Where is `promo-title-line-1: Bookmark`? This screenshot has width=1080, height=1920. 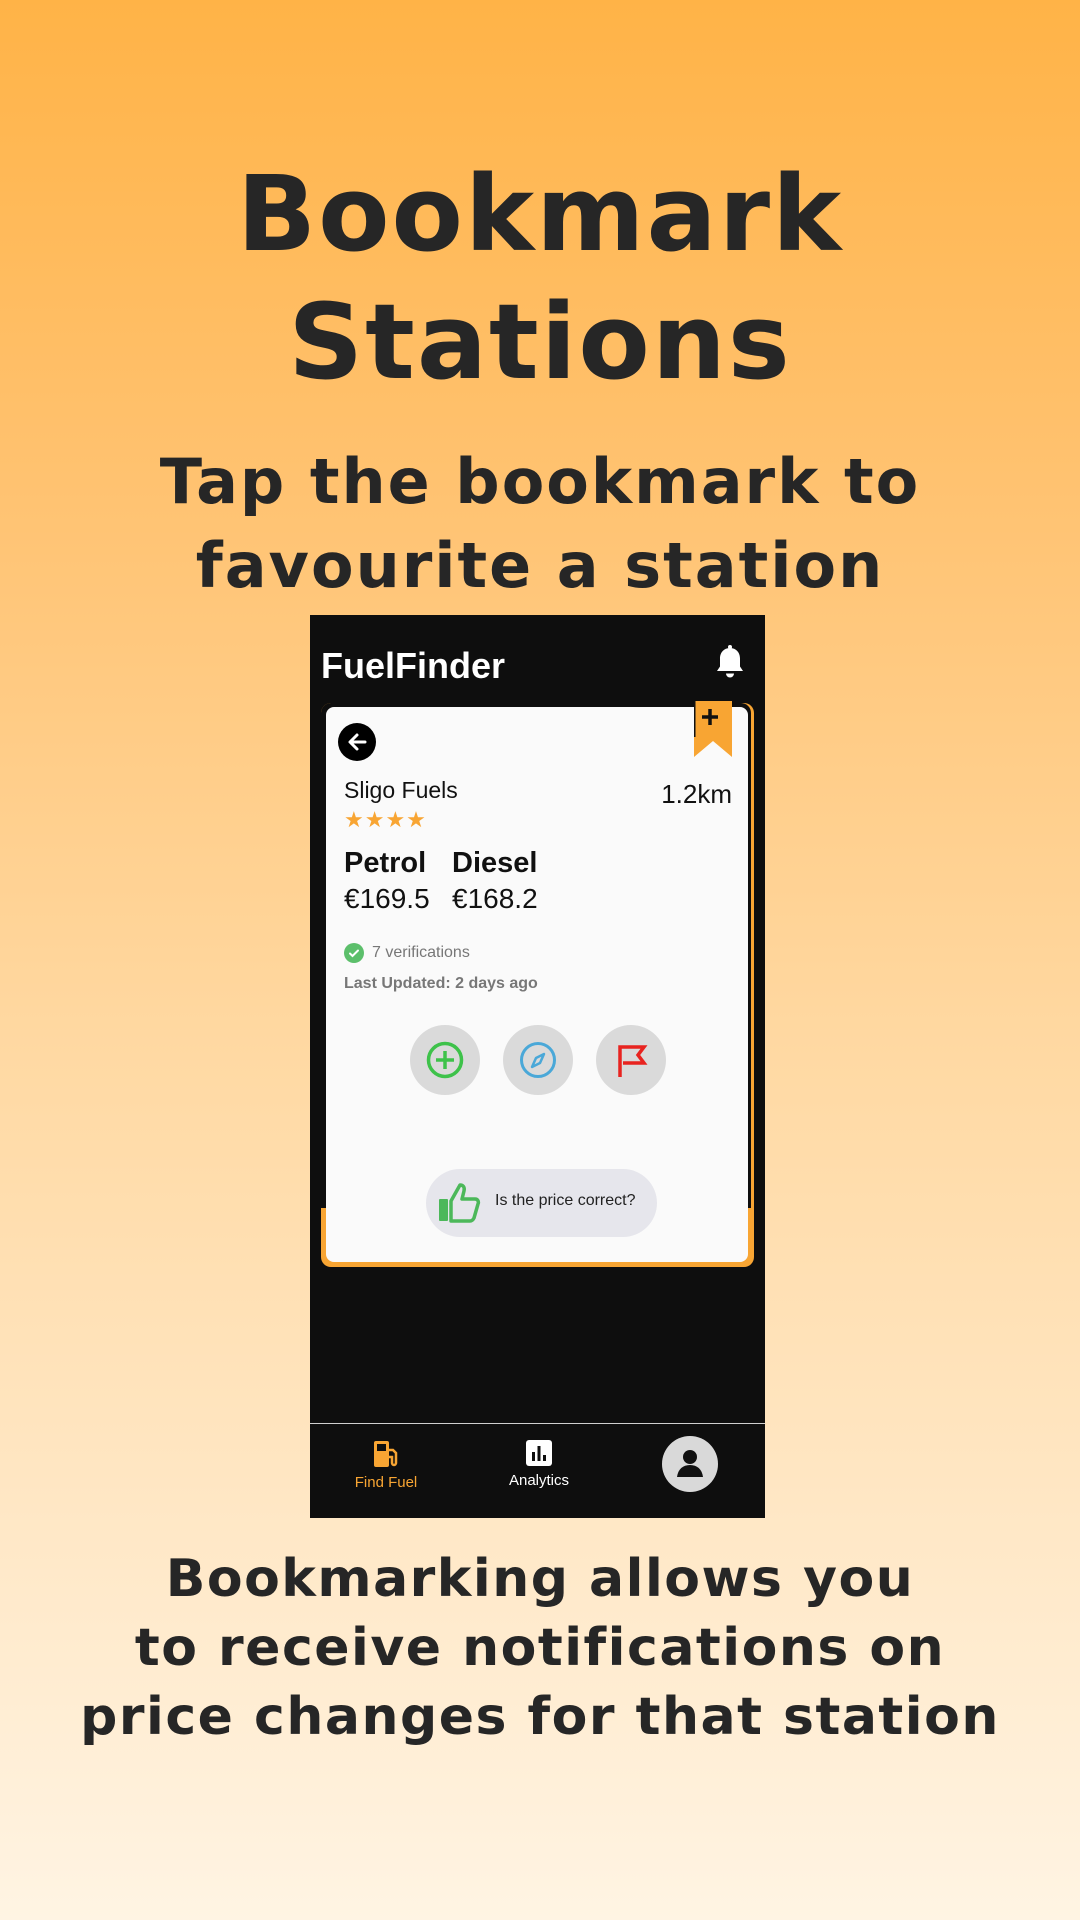
promo-title-line-1: Bookmark is located at coordinates (540, 214).